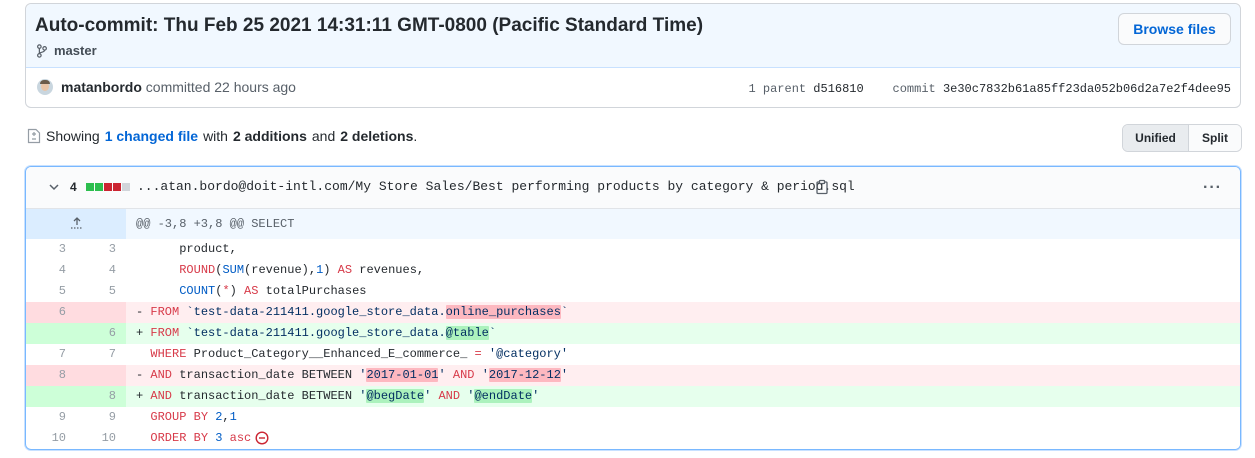 The image size is (1255, 458). Describe the element at coordinates (467, 333) in the screenshot. I see `added-word-highlight: @table` at that location.